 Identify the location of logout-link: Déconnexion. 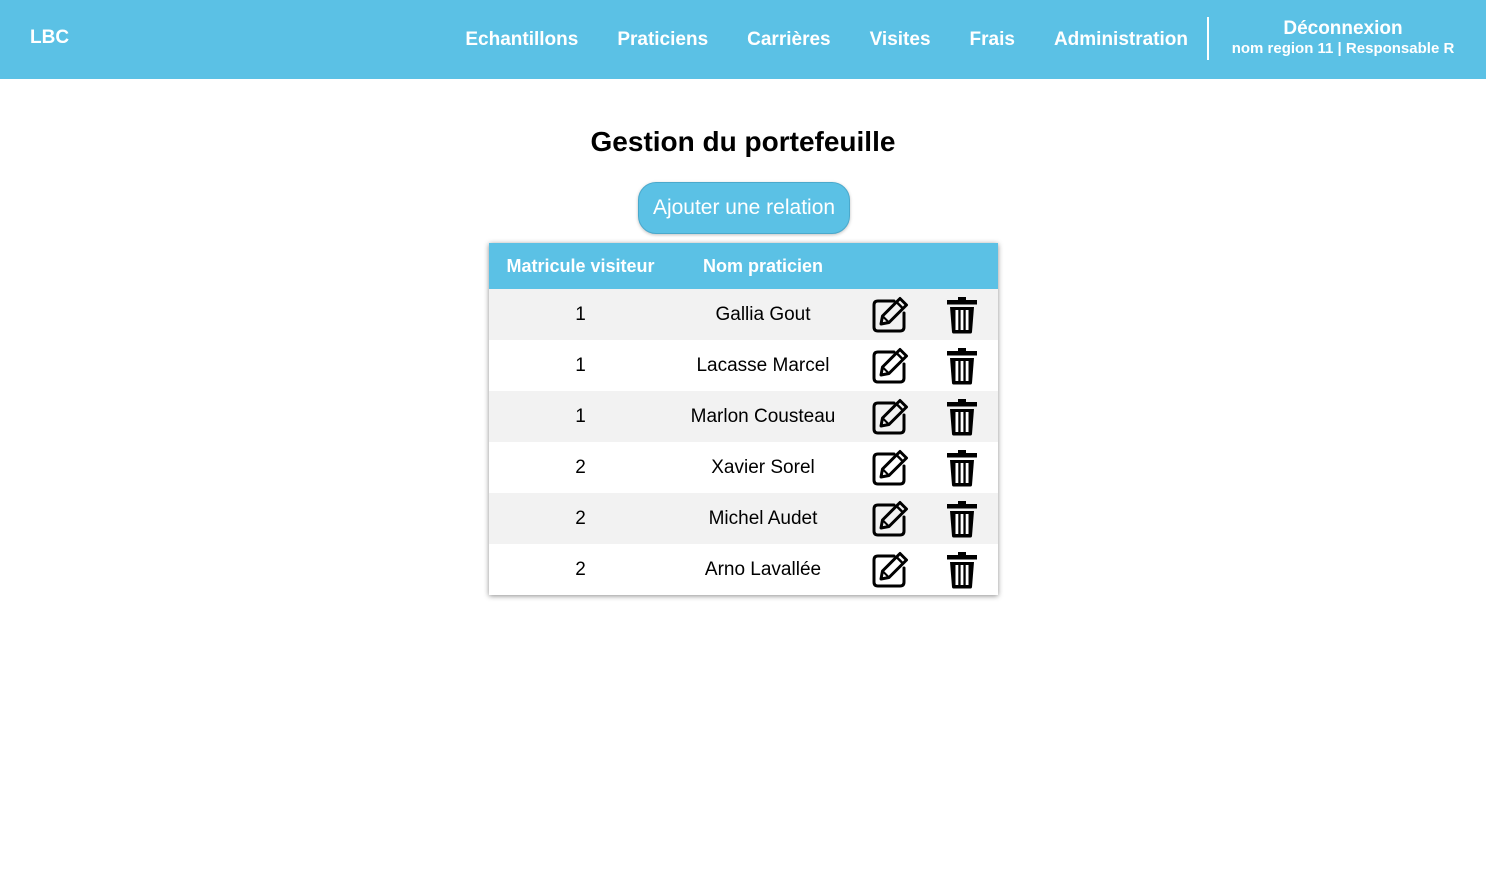
(1343, 29).